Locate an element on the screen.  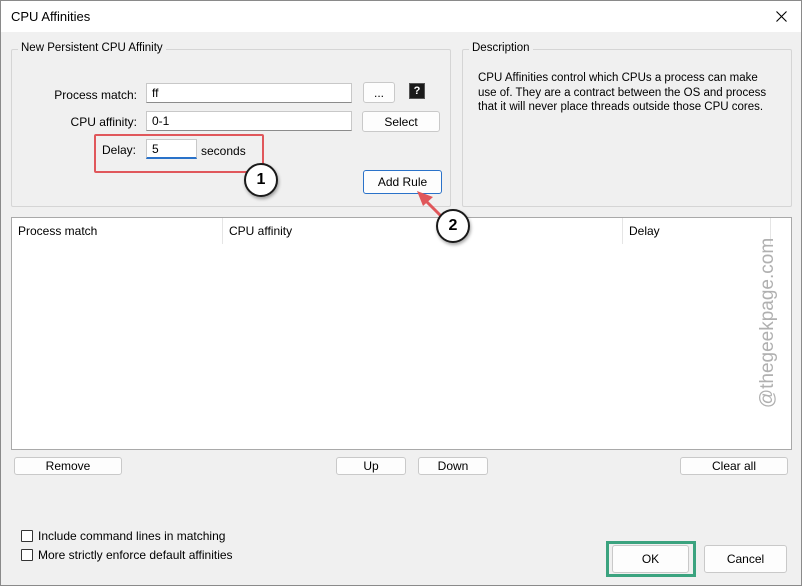
select-button: Select is located at coordinates (401, 121).